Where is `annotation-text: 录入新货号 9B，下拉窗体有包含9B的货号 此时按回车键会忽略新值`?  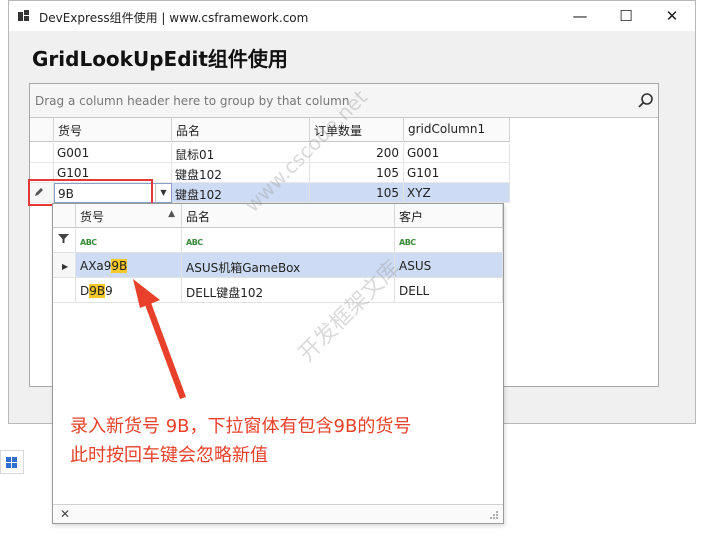
annotation-text: 录入新货号 9B，下拉窗体有包含9B的货号 此时按回车键会忽略新值 is located at coordinates (240, 441).